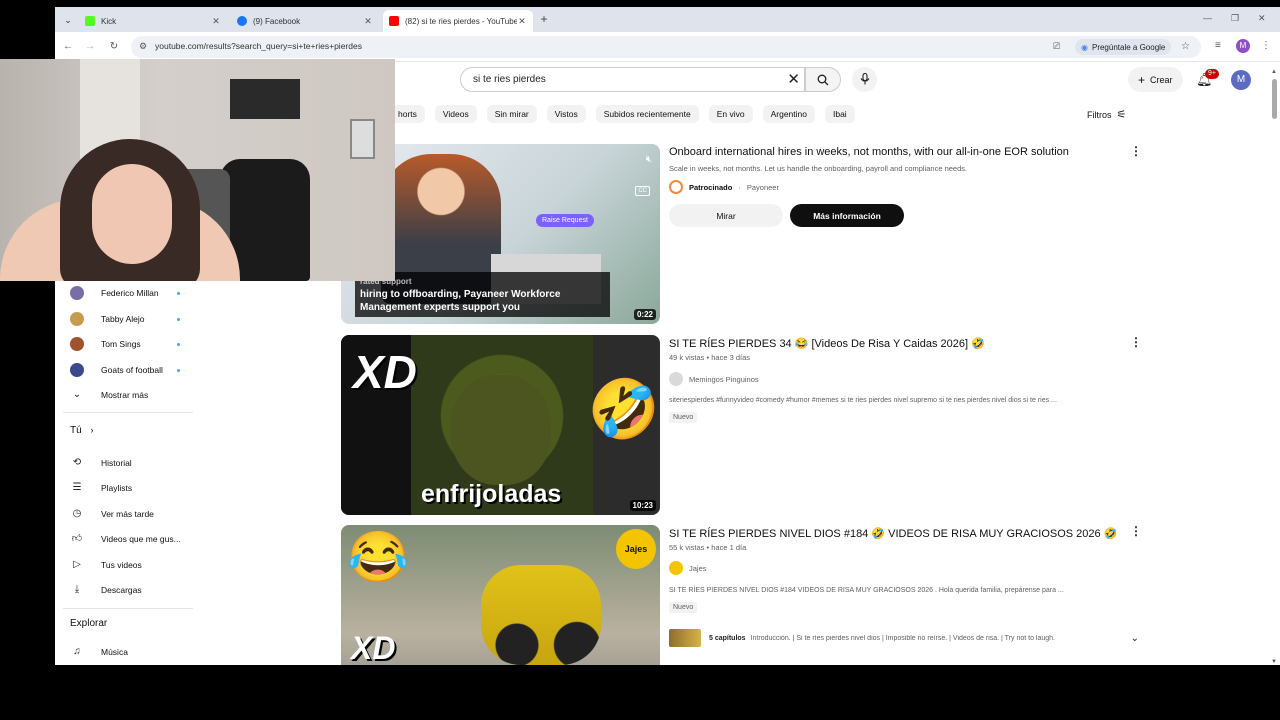  What do you see at coordinates (1274, 367) in the screenshot?
I see `page-scrollbar: ▲ ▼` at bounding box center [1274, 367].